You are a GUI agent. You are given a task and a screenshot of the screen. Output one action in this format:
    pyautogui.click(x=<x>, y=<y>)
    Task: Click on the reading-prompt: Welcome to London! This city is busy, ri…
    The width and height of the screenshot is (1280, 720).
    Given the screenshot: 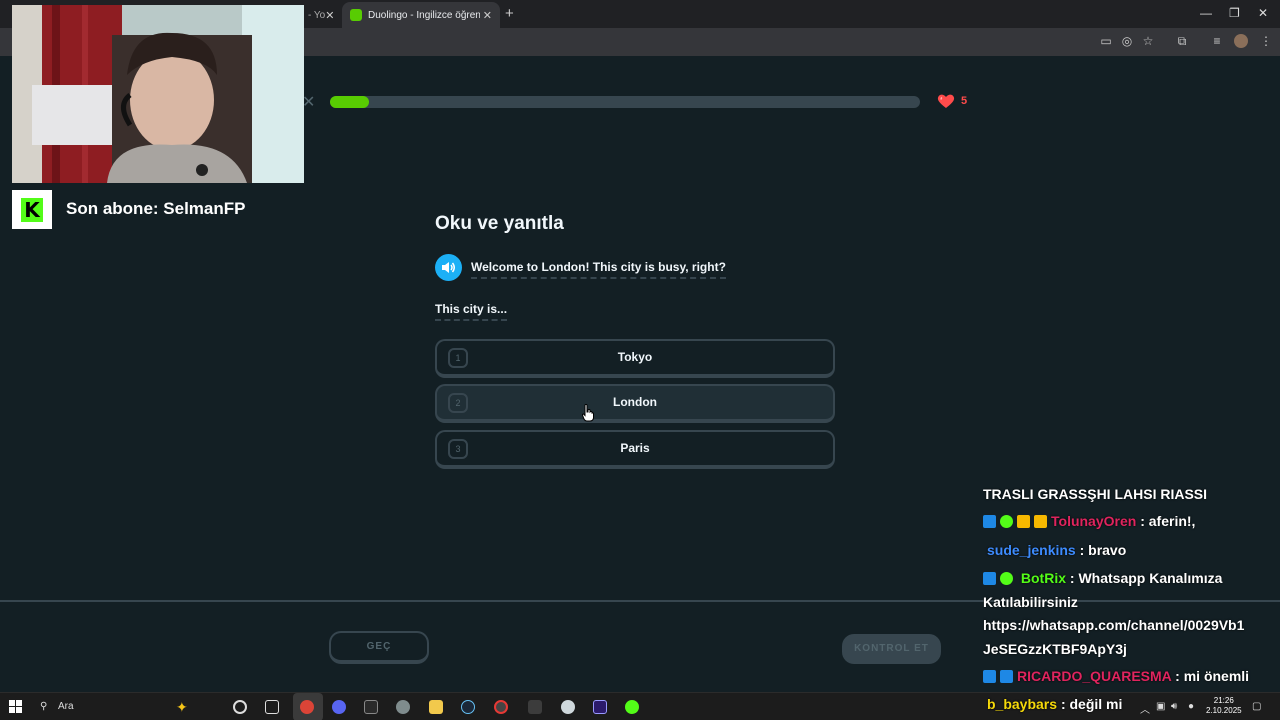 What is the action you would take?
    pyautogui.click(x=598, y=269)
    